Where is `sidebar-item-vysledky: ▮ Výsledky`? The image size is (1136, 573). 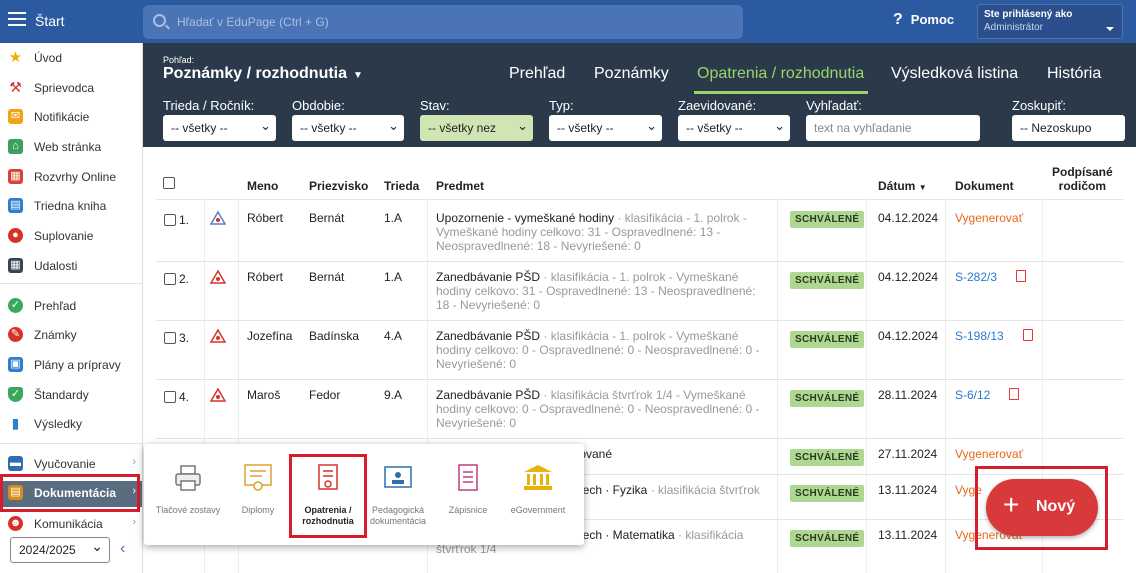 sidebar-item-vysledky: ▮ Výsledky is located at coordinates (71, 424).